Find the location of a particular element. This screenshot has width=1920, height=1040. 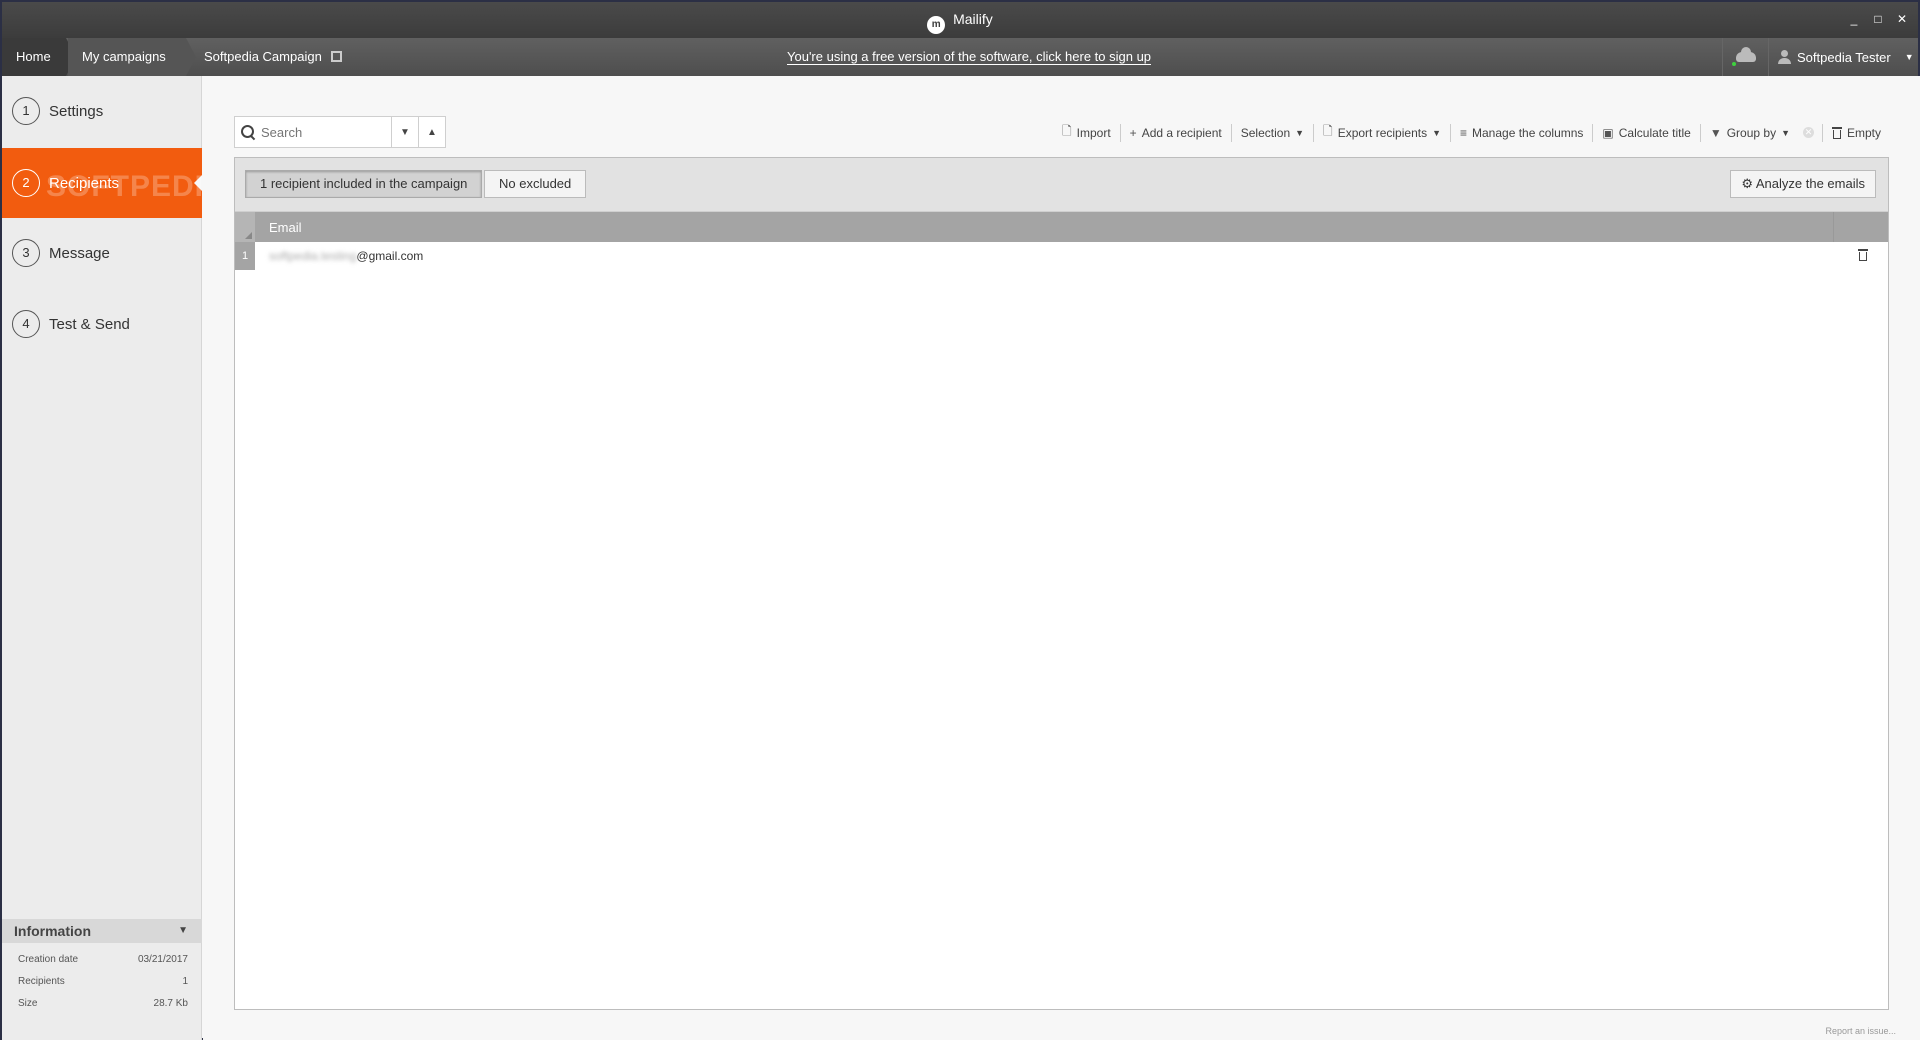

user-menu: Softpedia Tester ▼ is located at coordinates (1843, 57).